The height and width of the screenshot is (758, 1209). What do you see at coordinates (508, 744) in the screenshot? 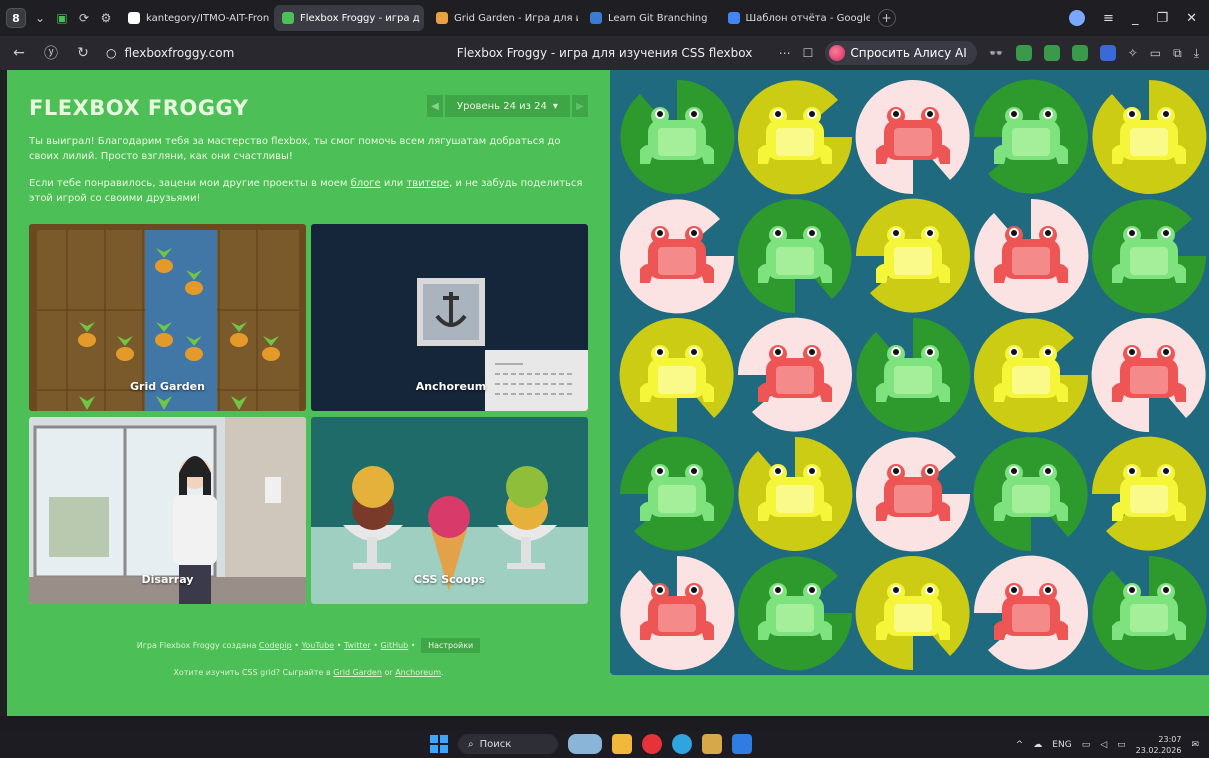
I see `taskbar-search: ⌕ Поиск` at bounding box center [508, 744].